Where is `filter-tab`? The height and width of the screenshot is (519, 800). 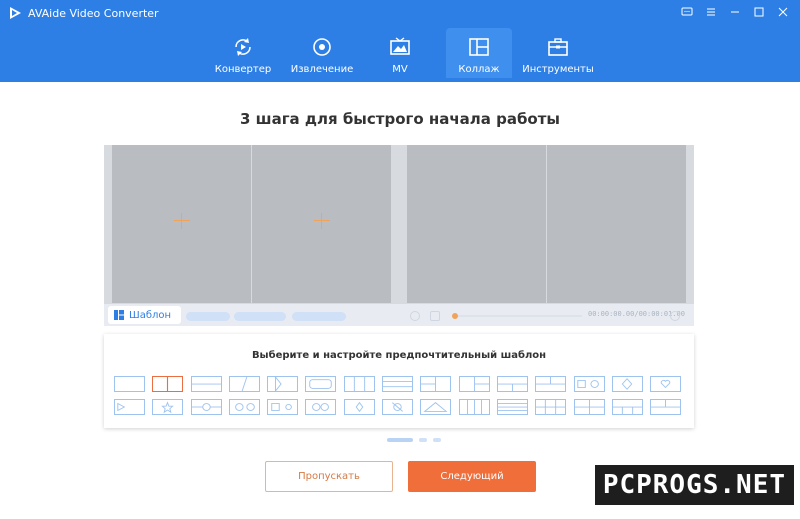
filter-tab is located at coordinates (208, 316).